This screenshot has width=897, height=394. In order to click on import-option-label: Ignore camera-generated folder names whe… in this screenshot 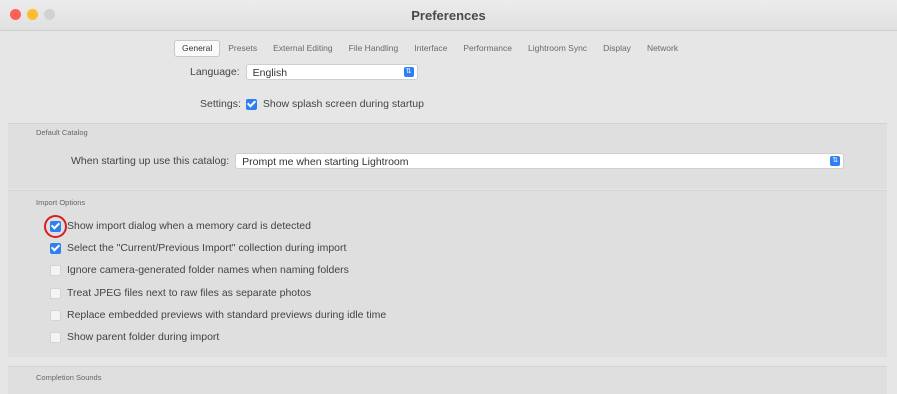, I will do `click(208, 270)`.